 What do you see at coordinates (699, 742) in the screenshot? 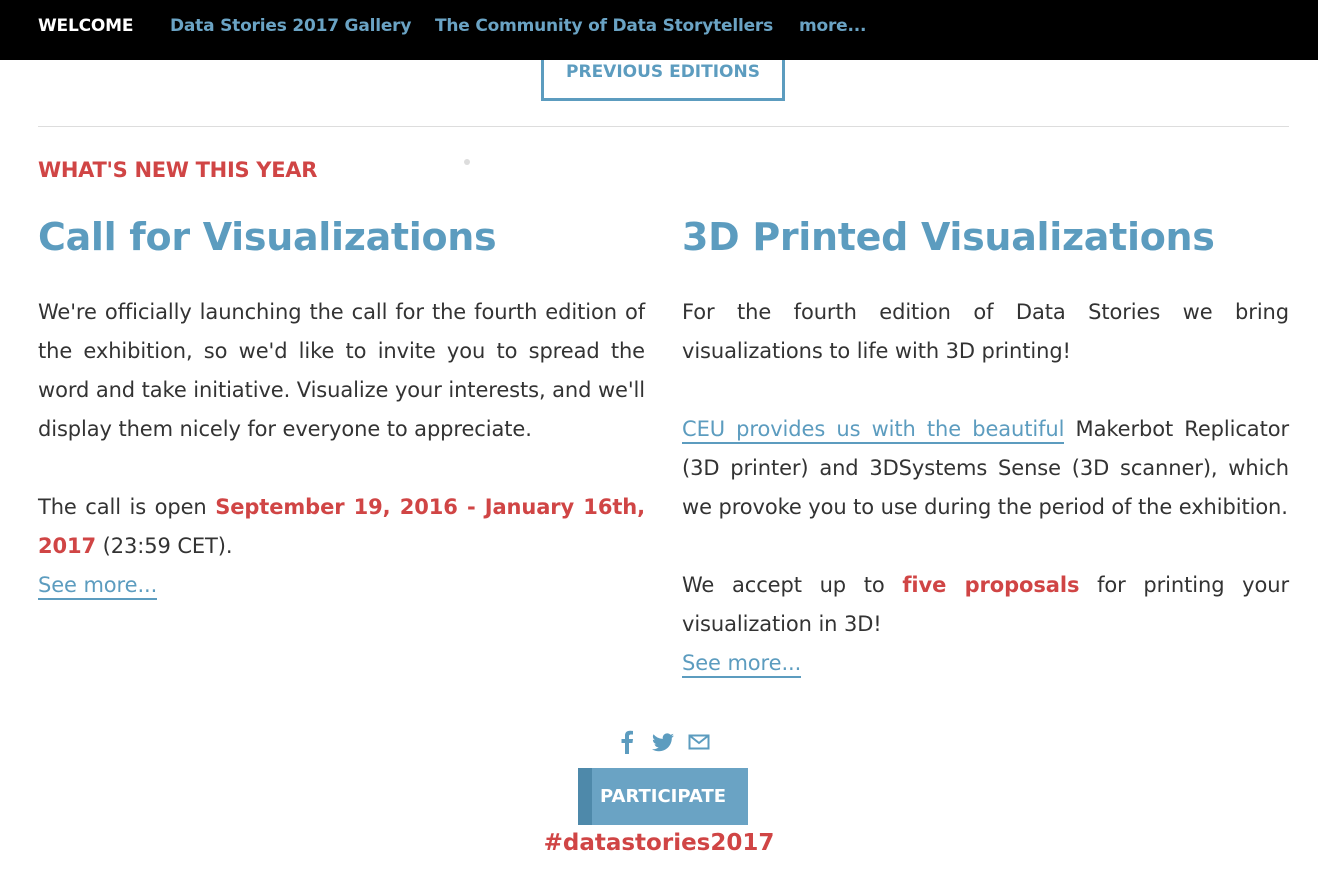
I see `mail-icon` at bounding box center [699, 742].